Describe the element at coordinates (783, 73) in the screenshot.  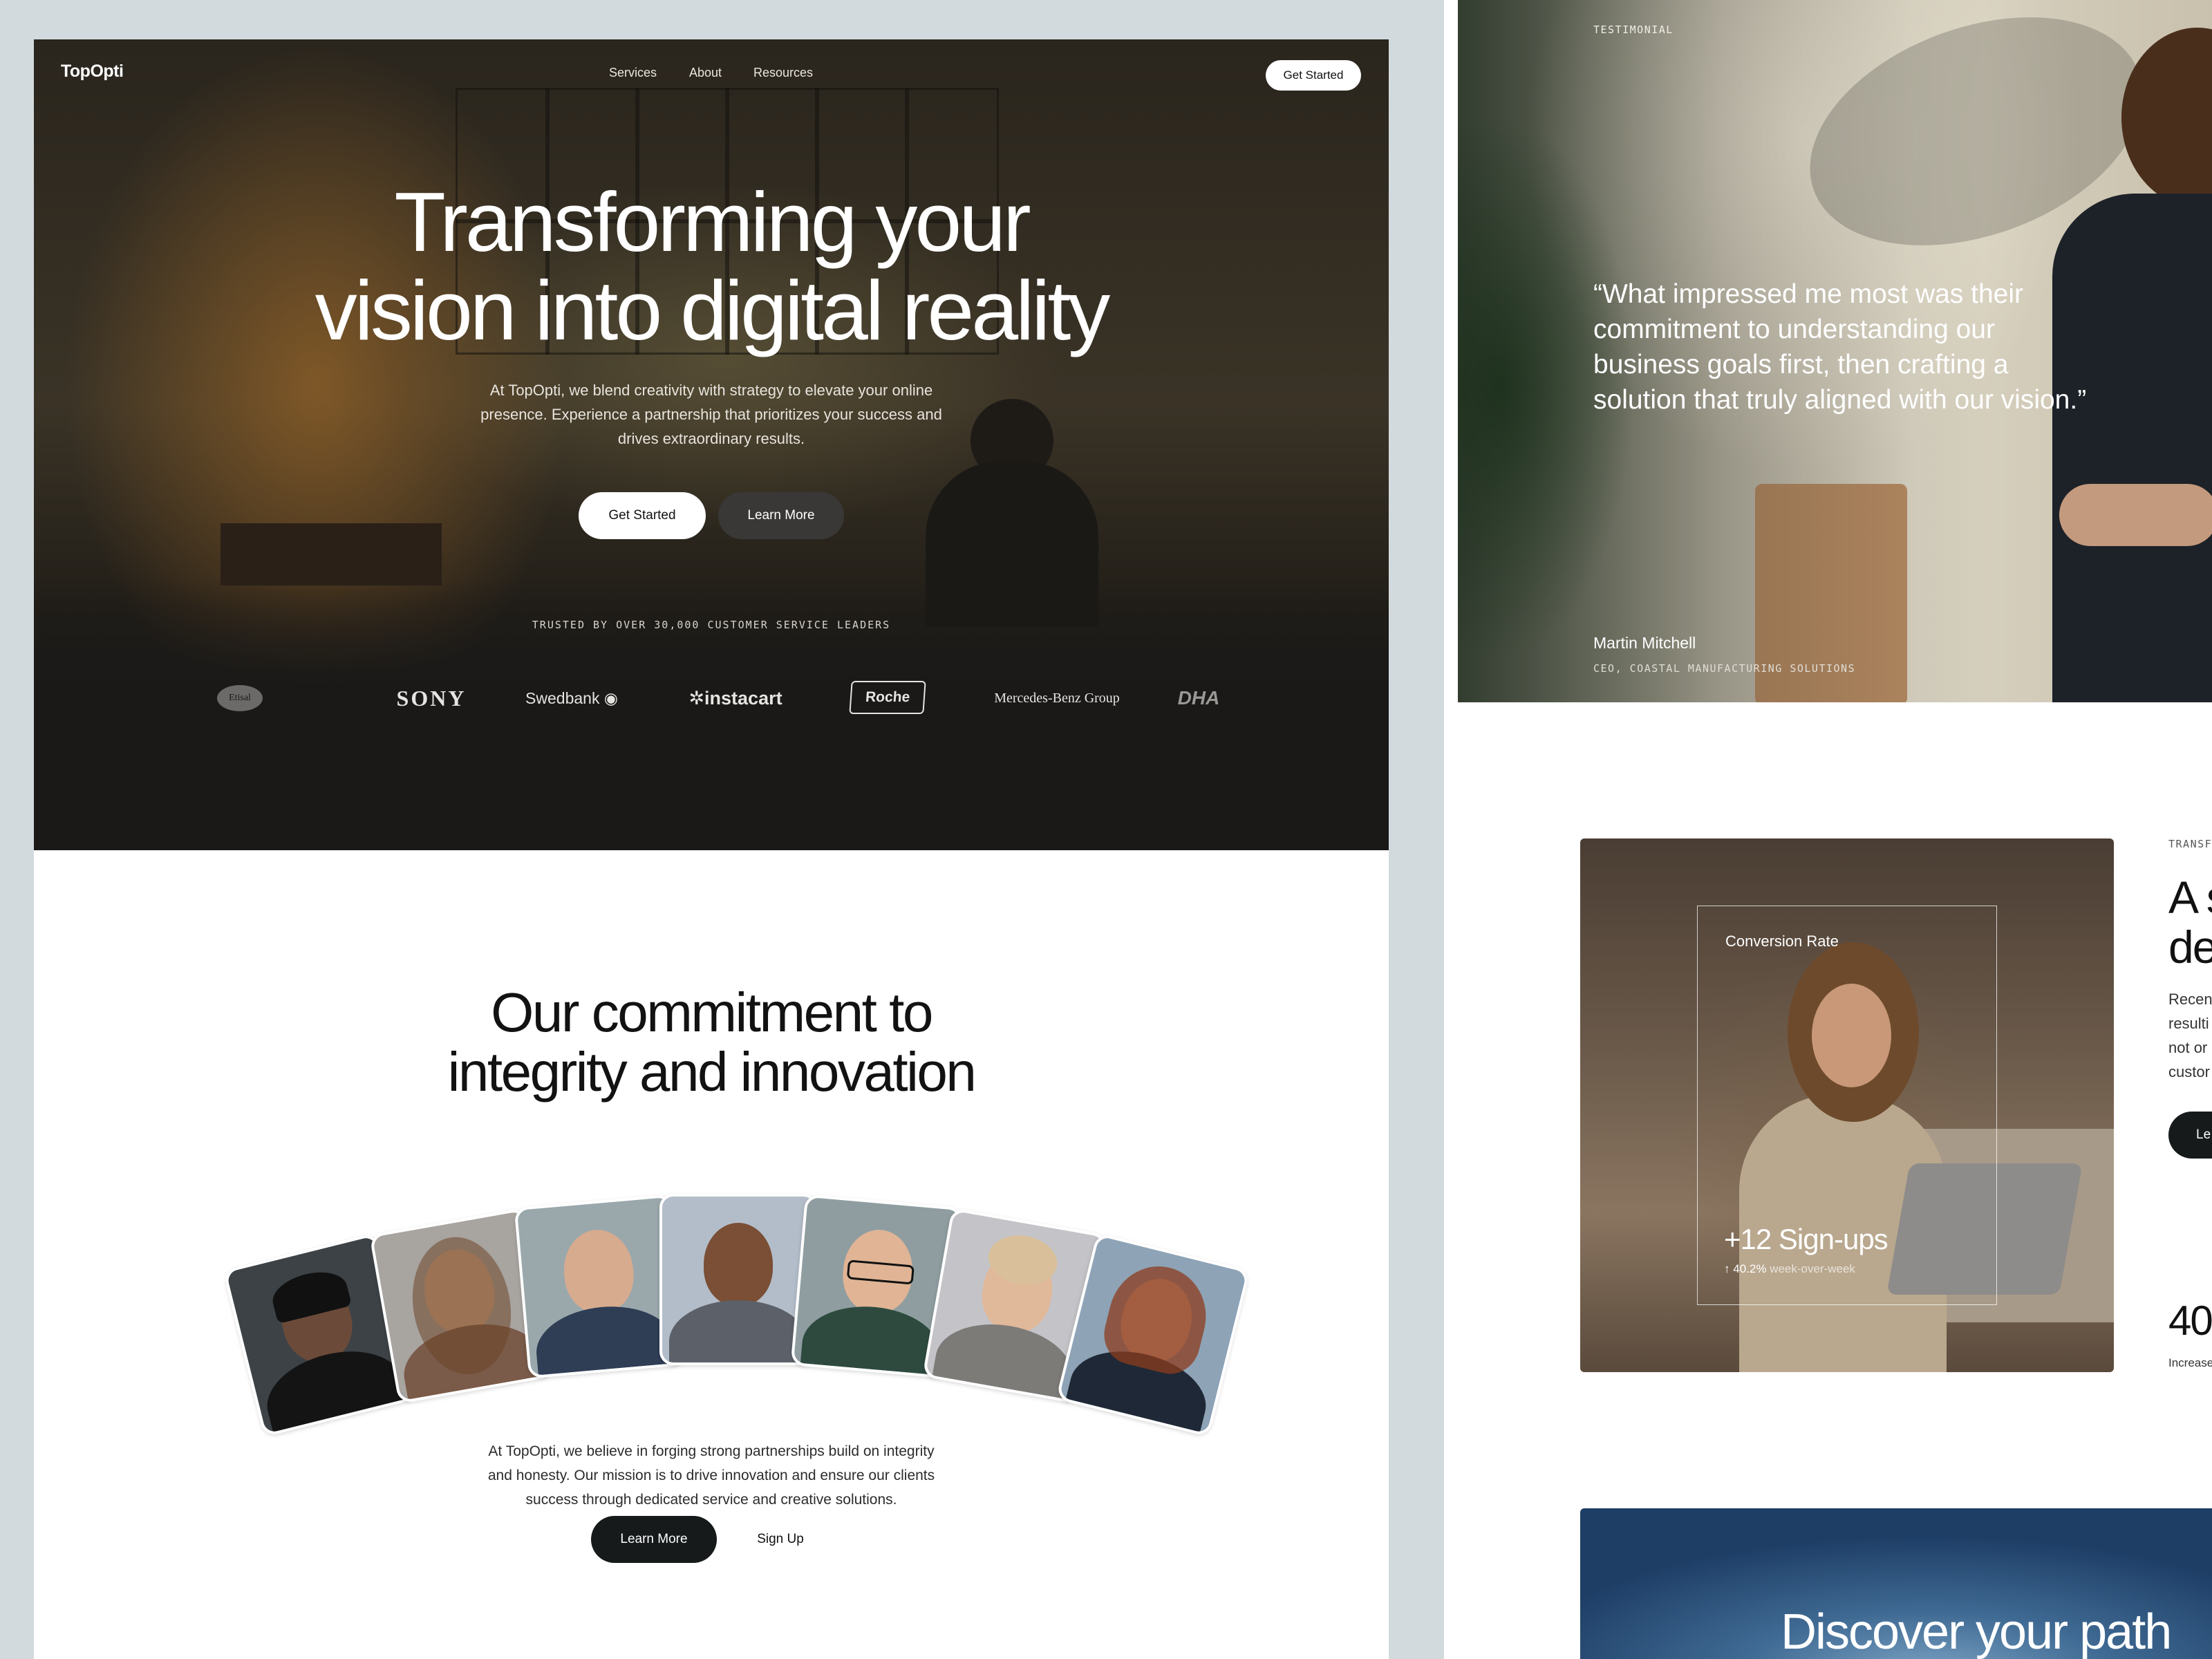
I see `nav-resources: Resources` at that location.